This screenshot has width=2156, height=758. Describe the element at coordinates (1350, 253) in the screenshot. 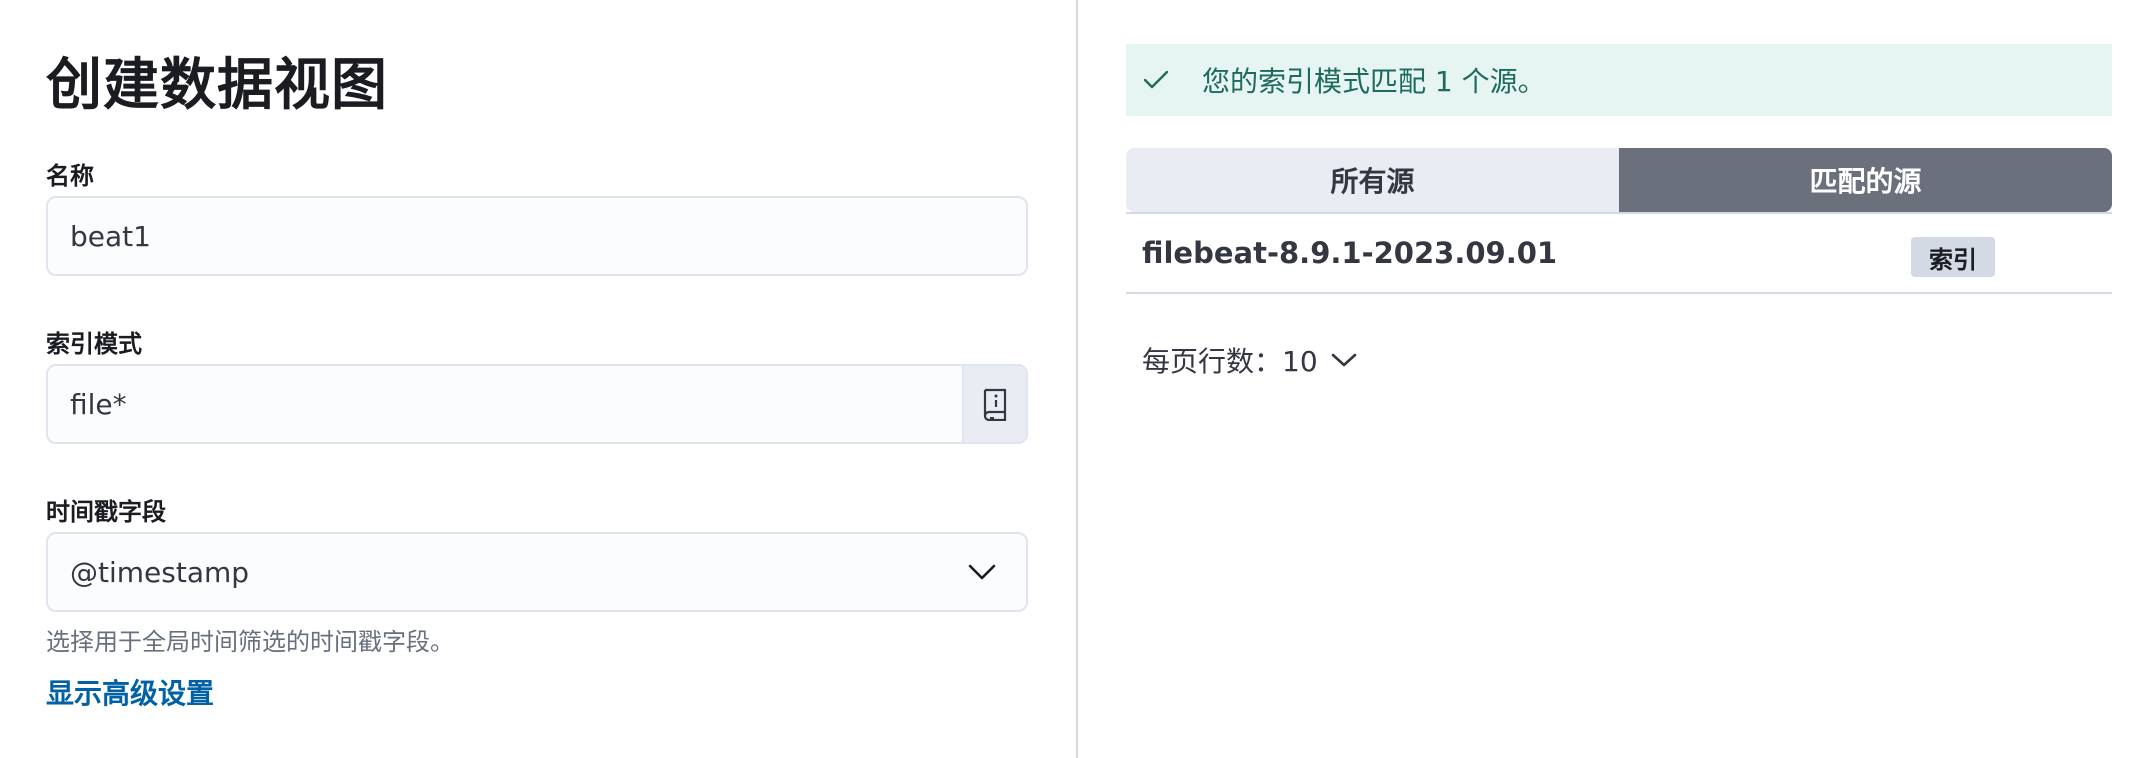

I see `source-name: filebeat-8.9.1-2023.09.01` at that location.